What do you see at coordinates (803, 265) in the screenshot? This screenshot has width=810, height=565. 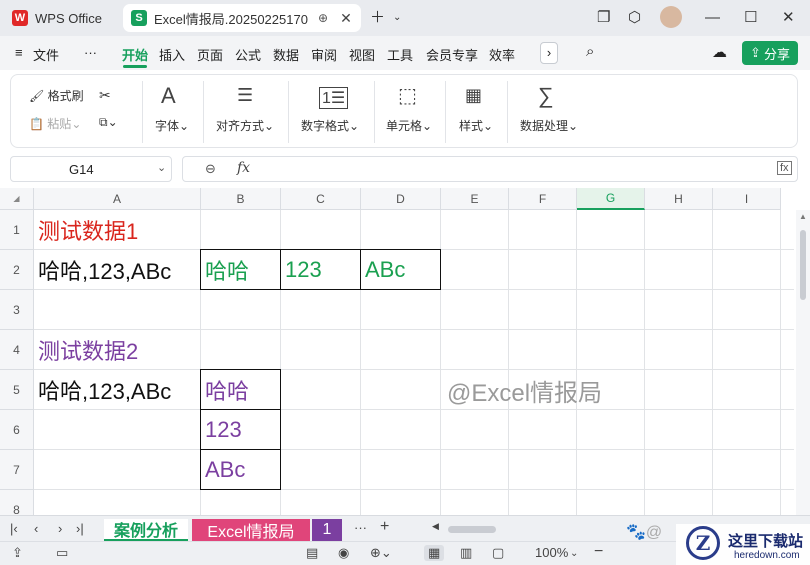 I see `scrollbar-thumb` at bounding box center [803, 265].